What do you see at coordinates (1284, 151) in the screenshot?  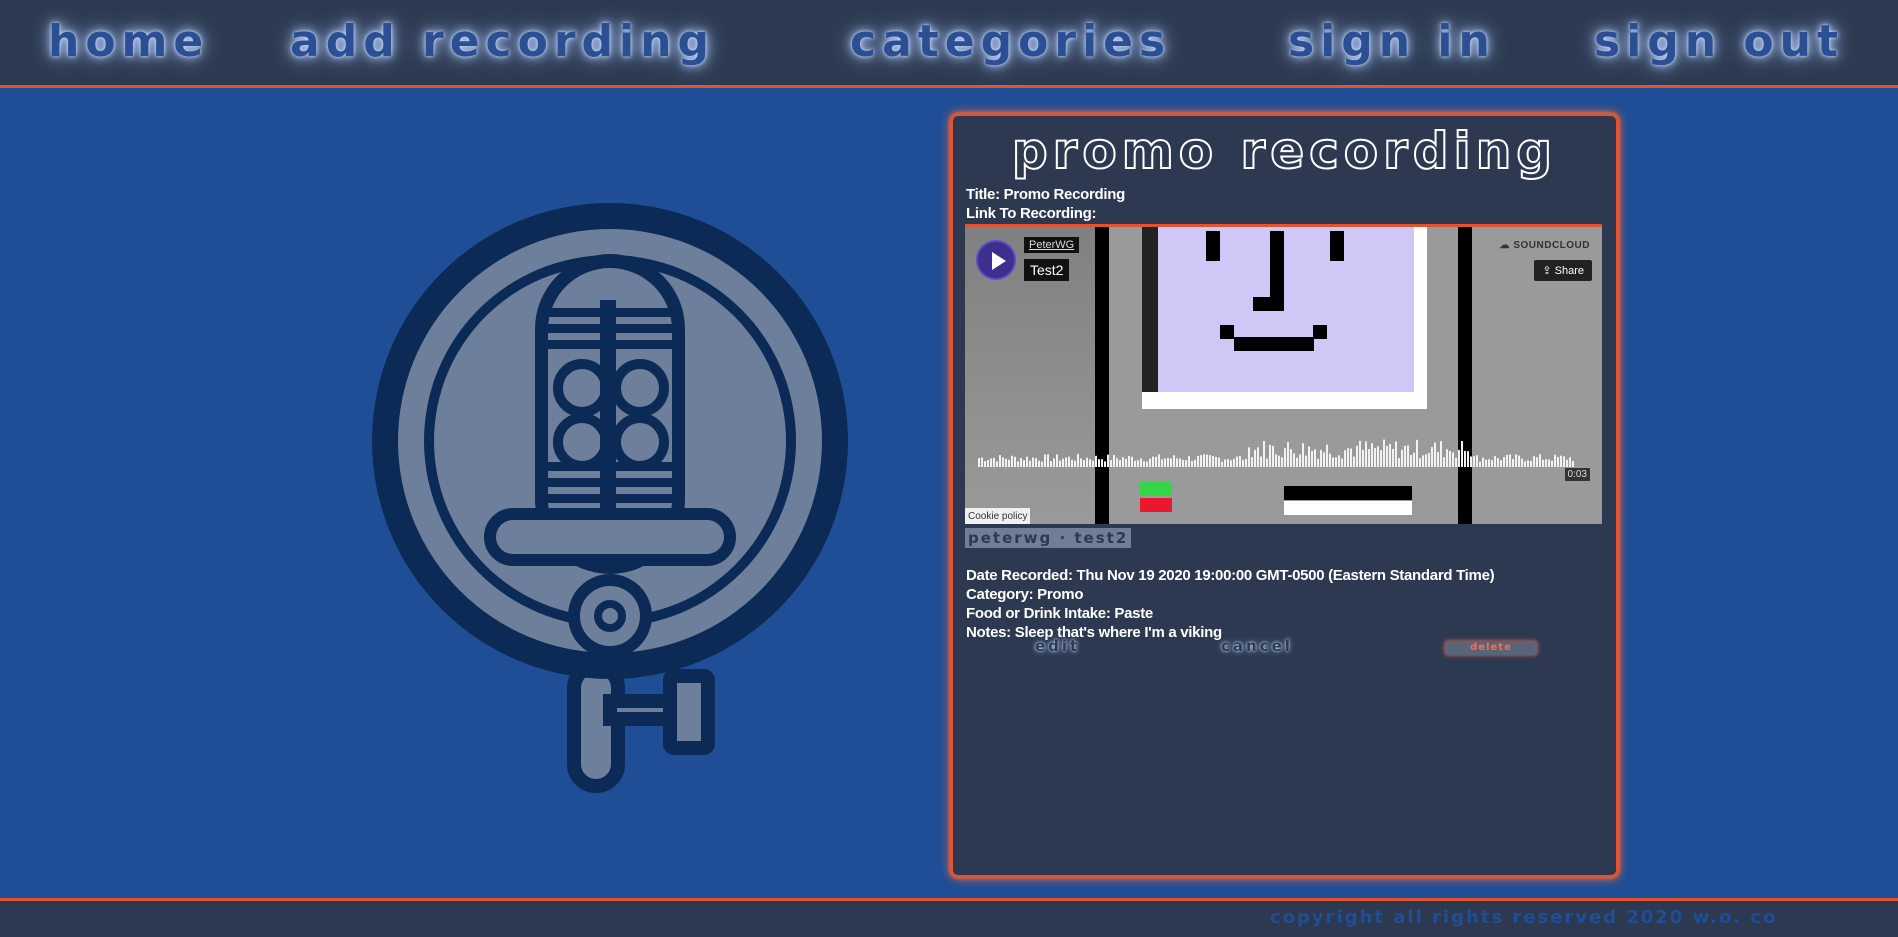 I see `recording-heading: Promo Recording` at bounding box center [1284, 151].